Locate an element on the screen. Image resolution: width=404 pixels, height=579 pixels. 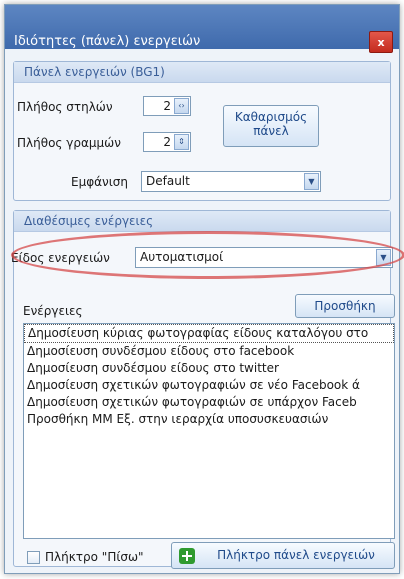
add-button-label: Προσθήκη is located at coordinates (345, 306).